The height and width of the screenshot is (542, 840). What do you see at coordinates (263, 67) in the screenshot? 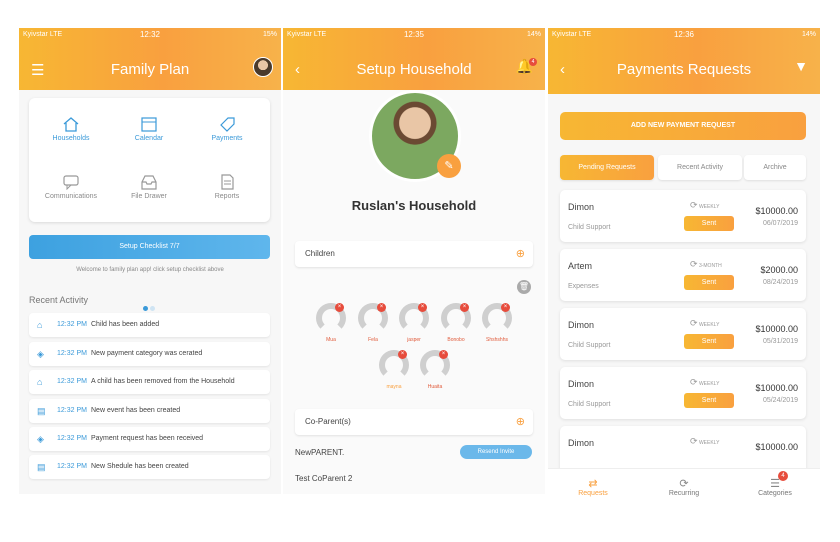
I see `avatar` at bounding box center [263, 67].